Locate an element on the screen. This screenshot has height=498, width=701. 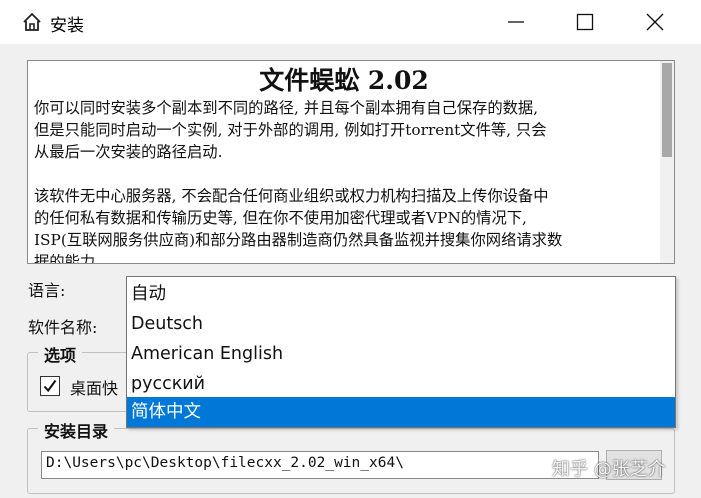
software-name-label: 软件名称: is located at coordinates (63, 327).